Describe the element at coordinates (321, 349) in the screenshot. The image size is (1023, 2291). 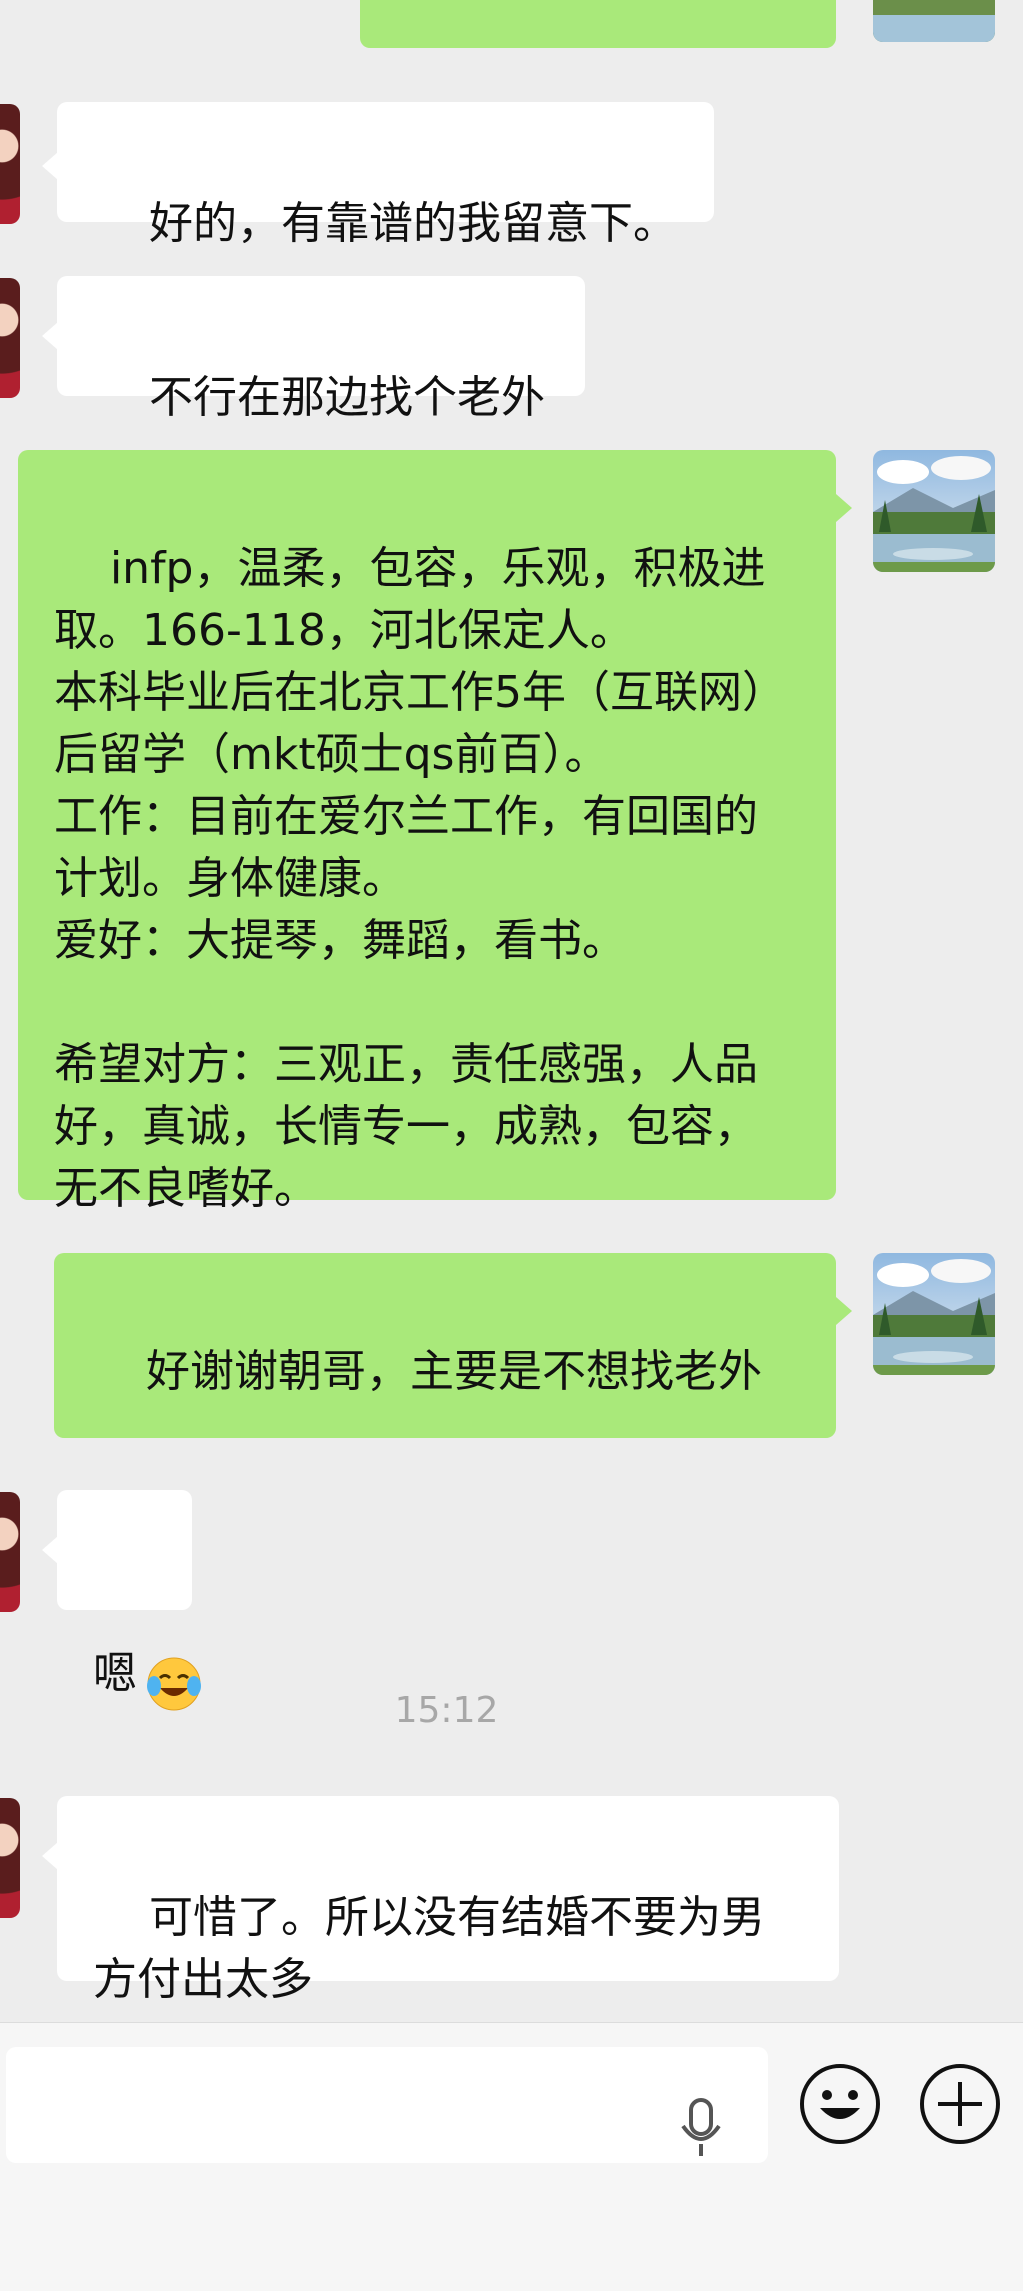
I see `message-bubble-incoming: 不行在那边找个老外` at that location.